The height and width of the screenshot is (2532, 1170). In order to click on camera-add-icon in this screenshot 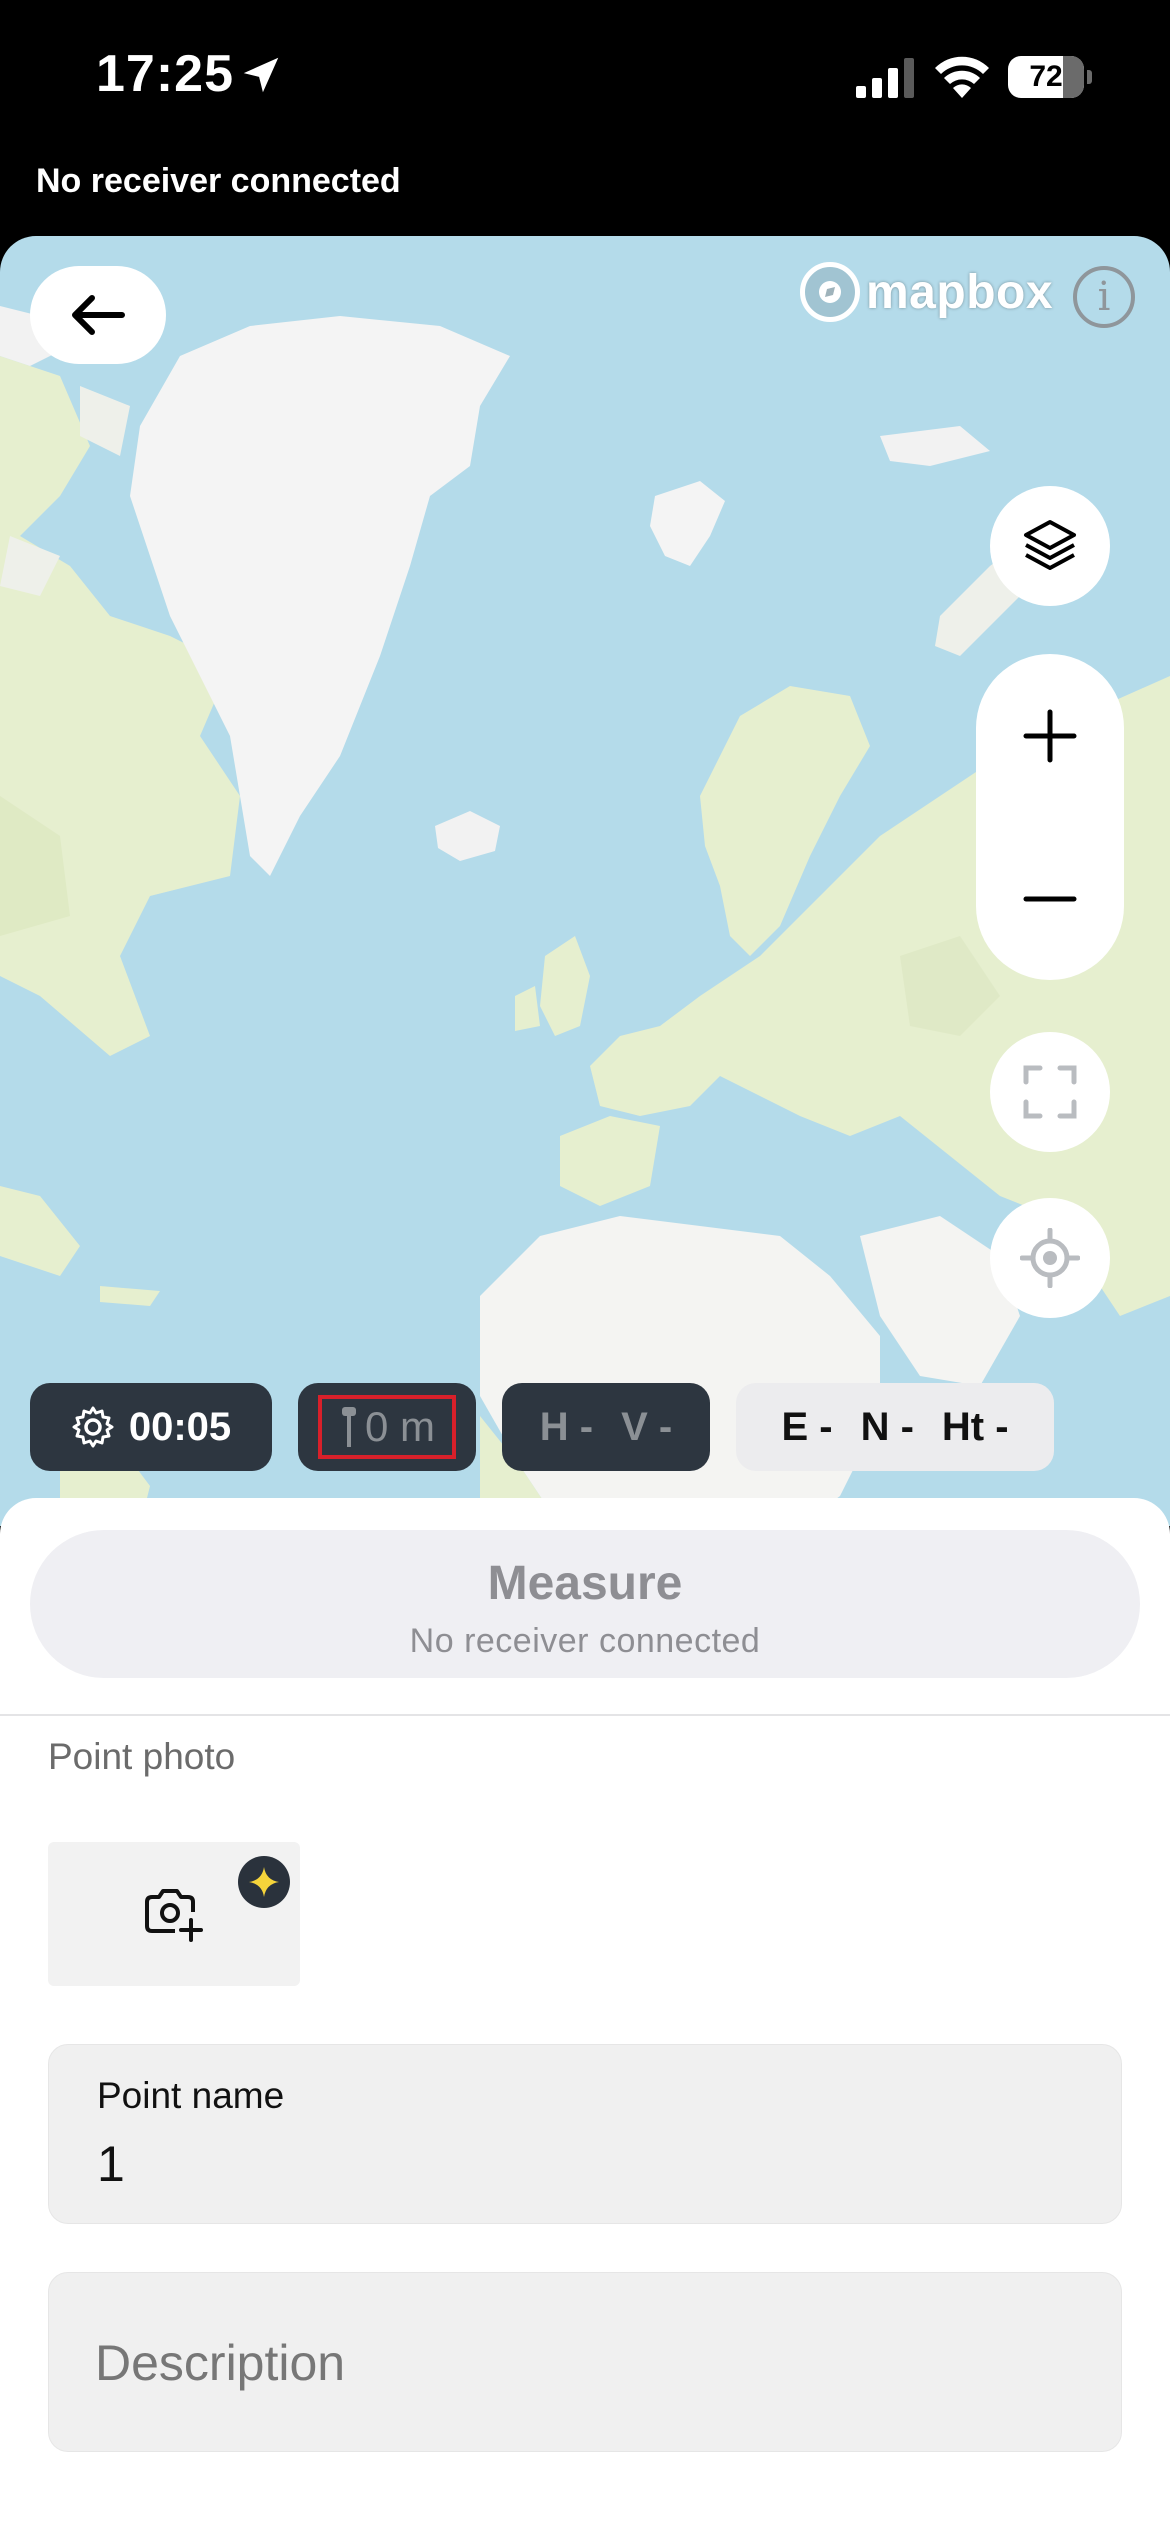, I will do `click(174, 1915)`.